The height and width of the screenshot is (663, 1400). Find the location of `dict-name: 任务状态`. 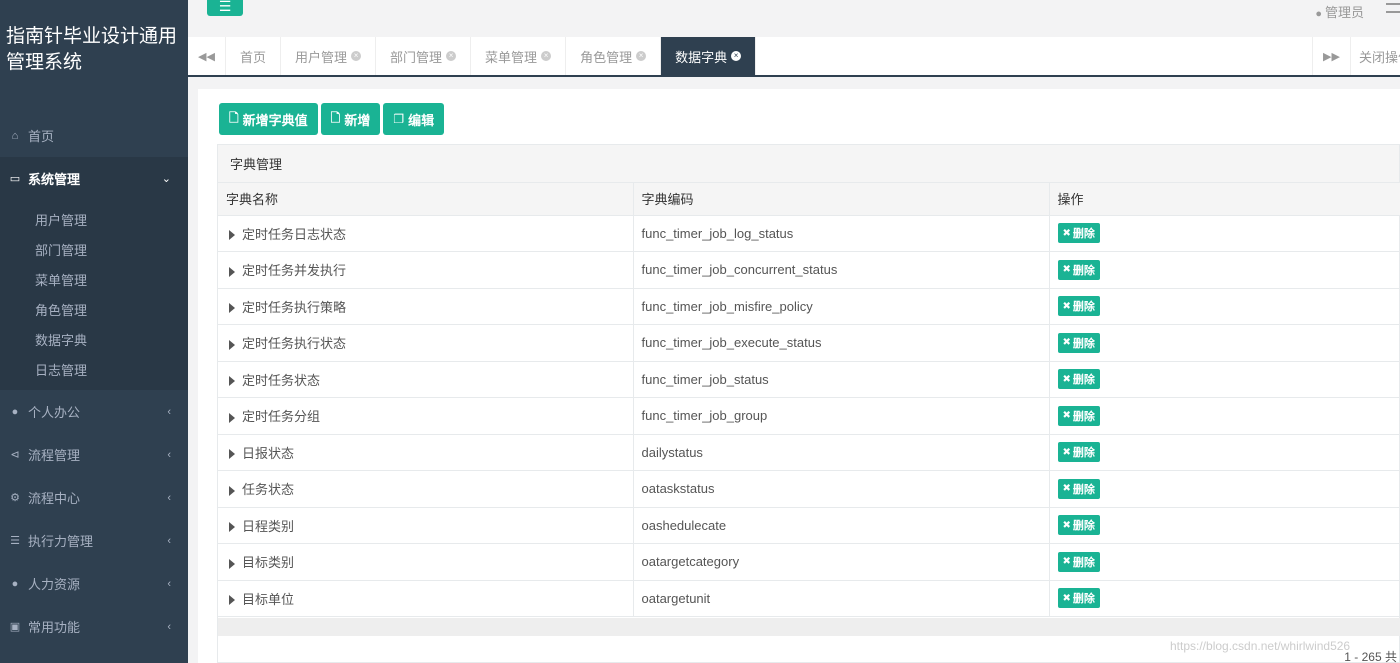

dict-name: 任务状态 is located at coordinates (268, 490).